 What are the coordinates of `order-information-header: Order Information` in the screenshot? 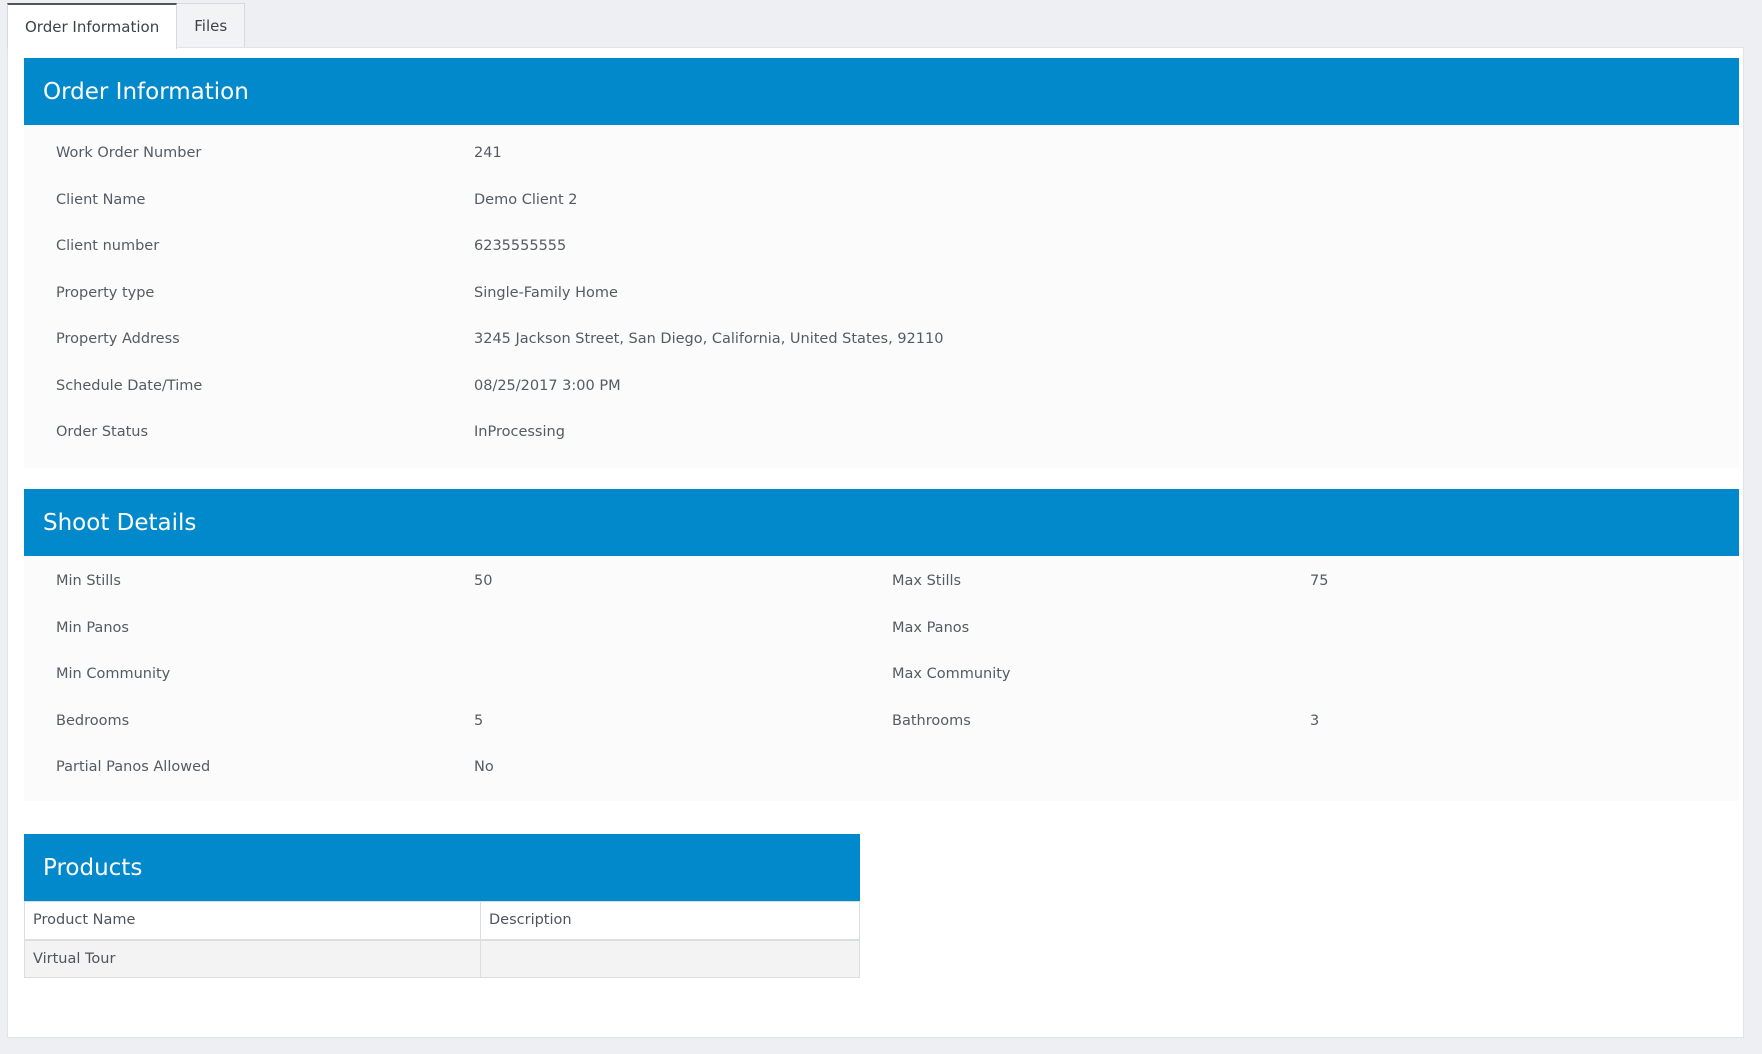 It's located at (881, 91).